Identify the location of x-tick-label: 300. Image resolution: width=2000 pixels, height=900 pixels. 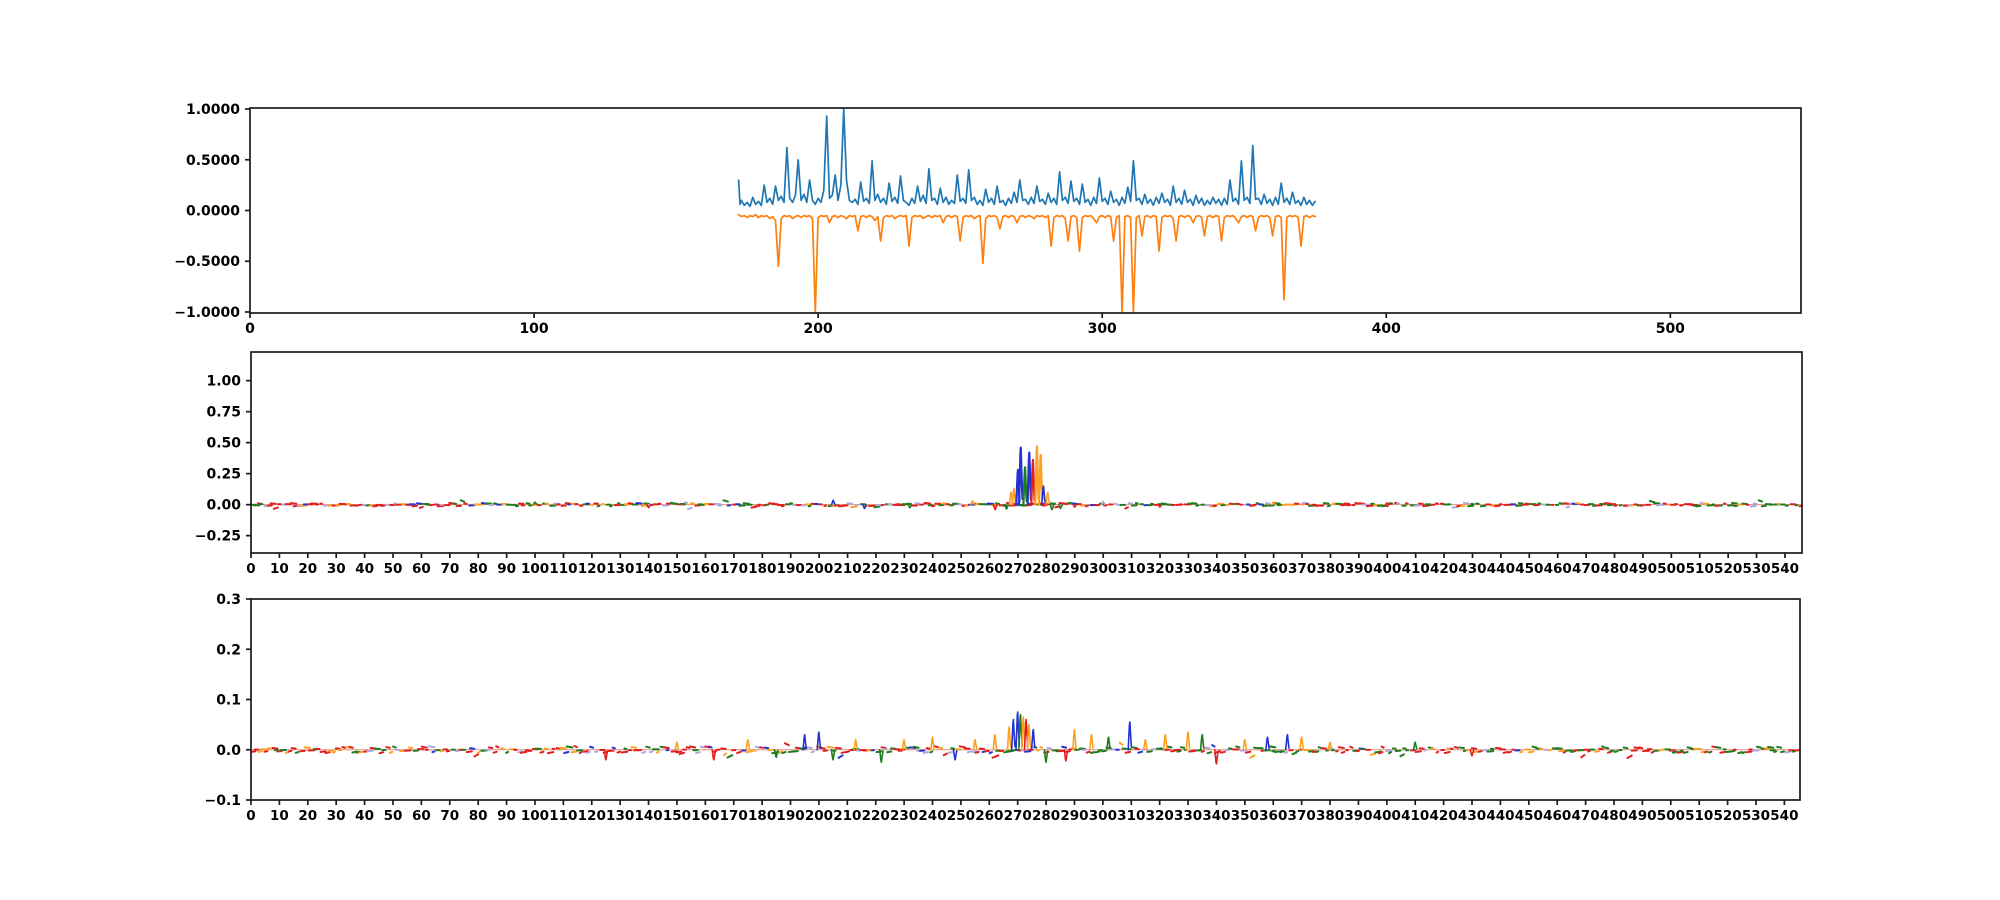
(1102, 329).